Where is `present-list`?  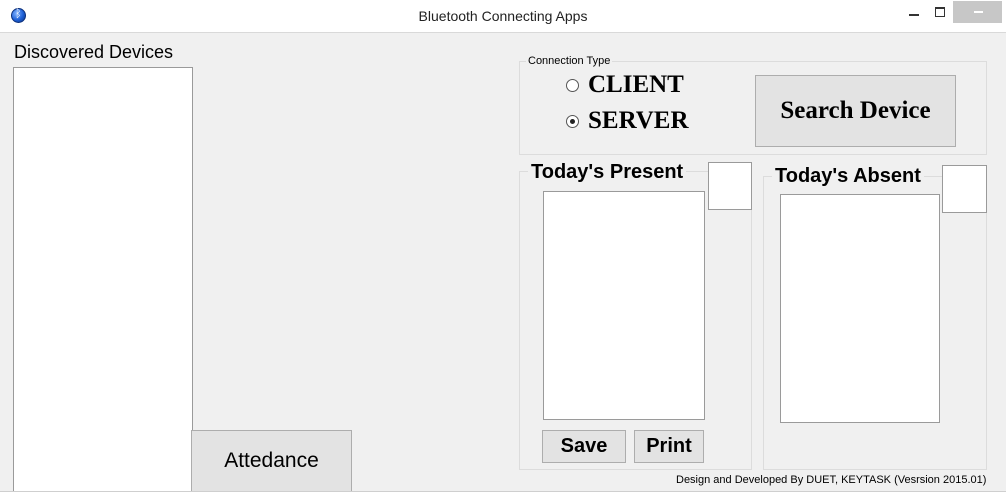 present-list is located at coordinates (624, 305).